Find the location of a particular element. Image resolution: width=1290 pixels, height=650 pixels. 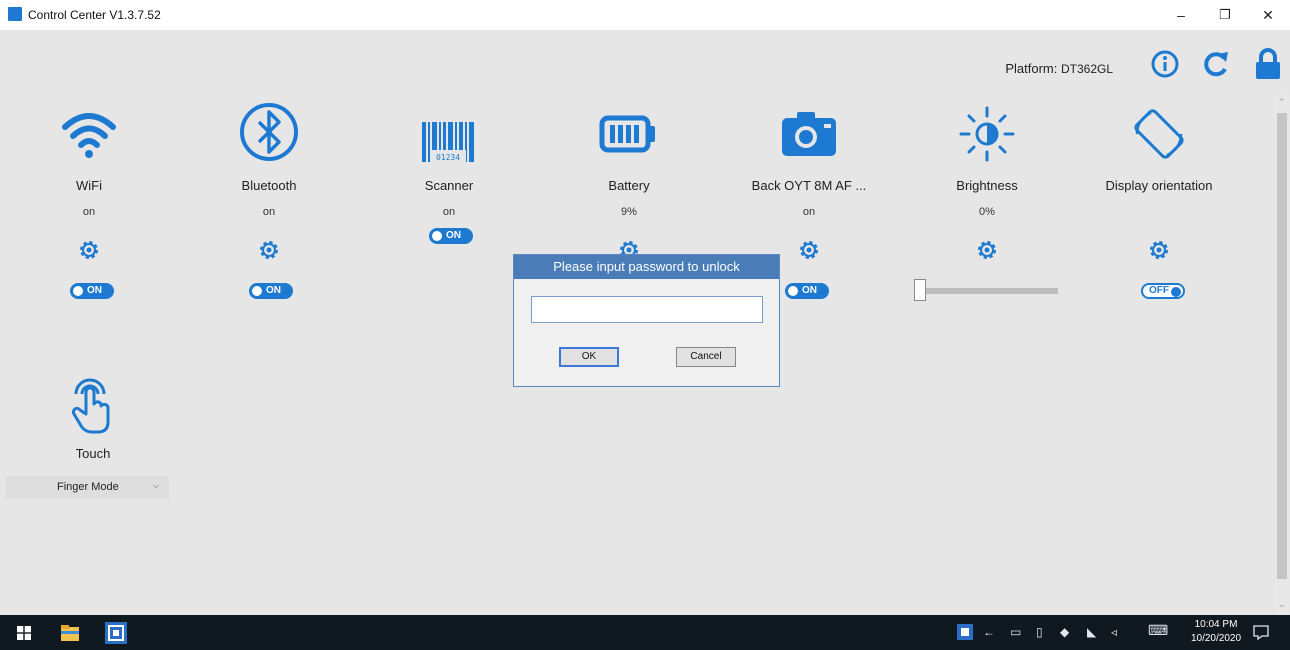

brightness-settings-gear-icon is located at coordinates (987, 250).